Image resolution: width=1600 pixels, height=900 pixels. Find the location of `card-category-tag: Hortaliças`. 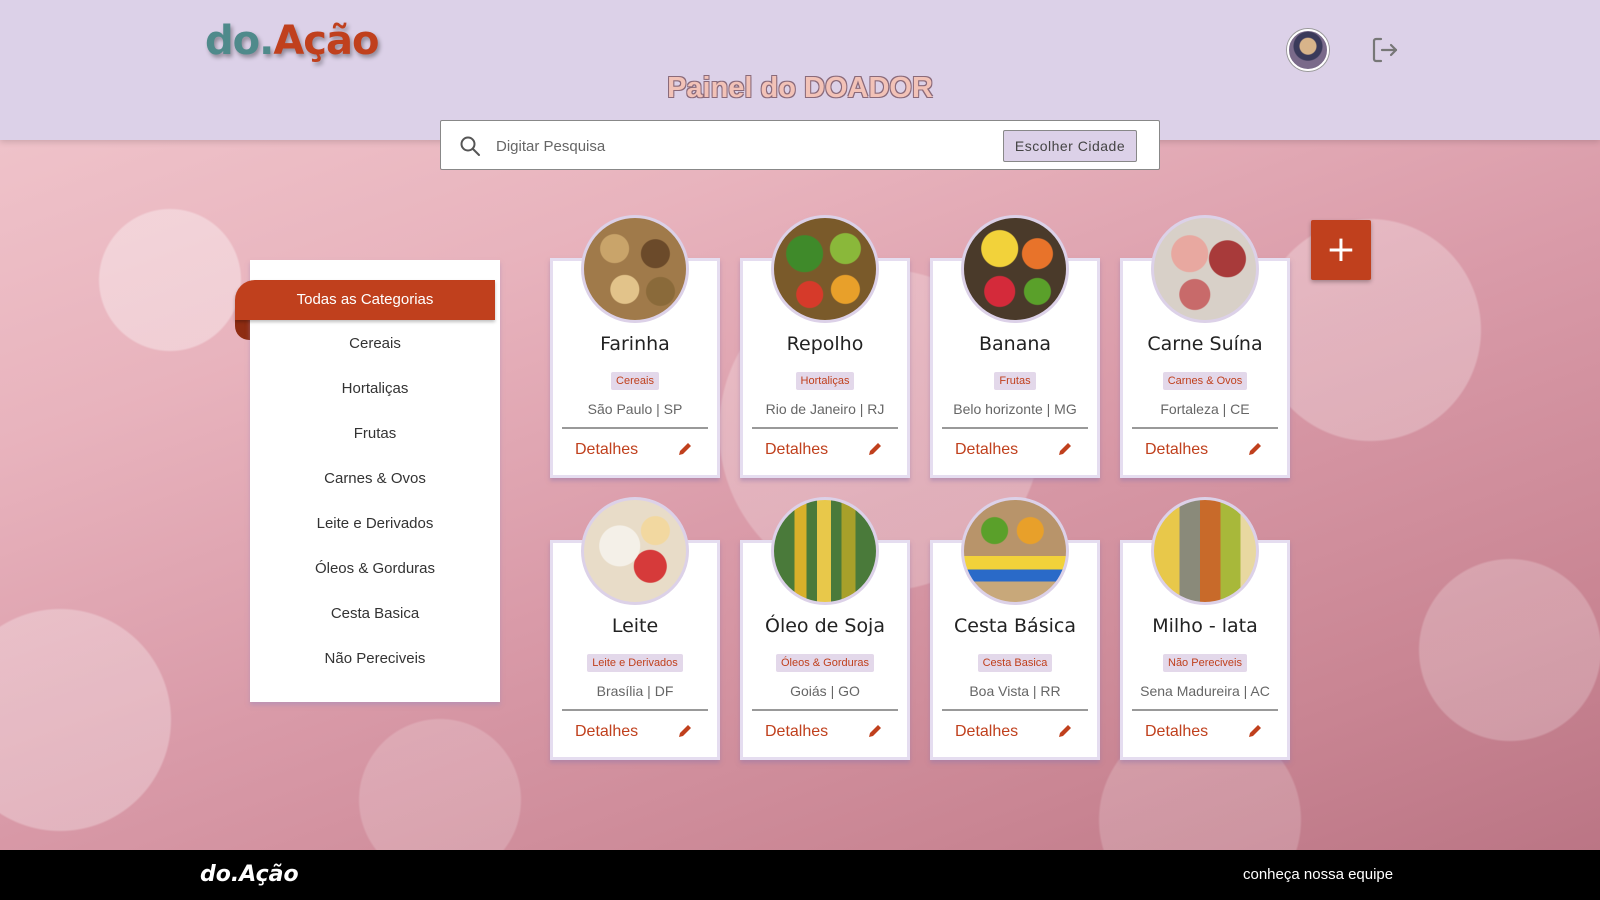

card-category-tag: Hortaliças is located at coordinates (825, 379).